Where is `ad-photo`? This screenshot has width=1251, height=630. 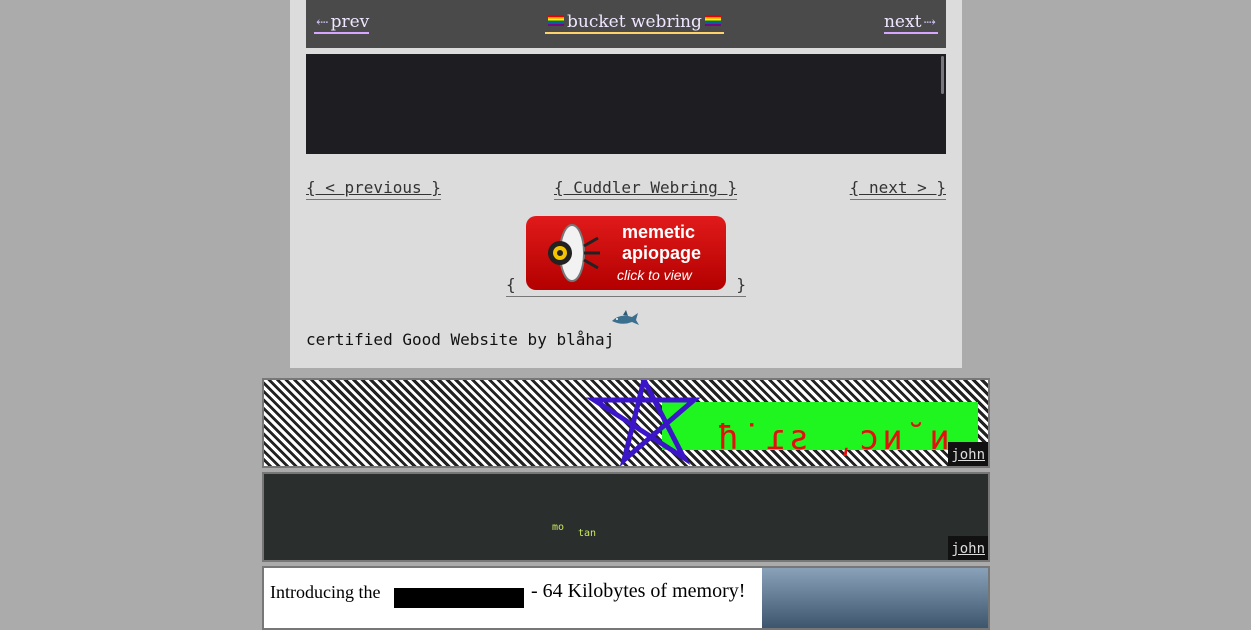 ad-photo is located at coordinates (875, 598).